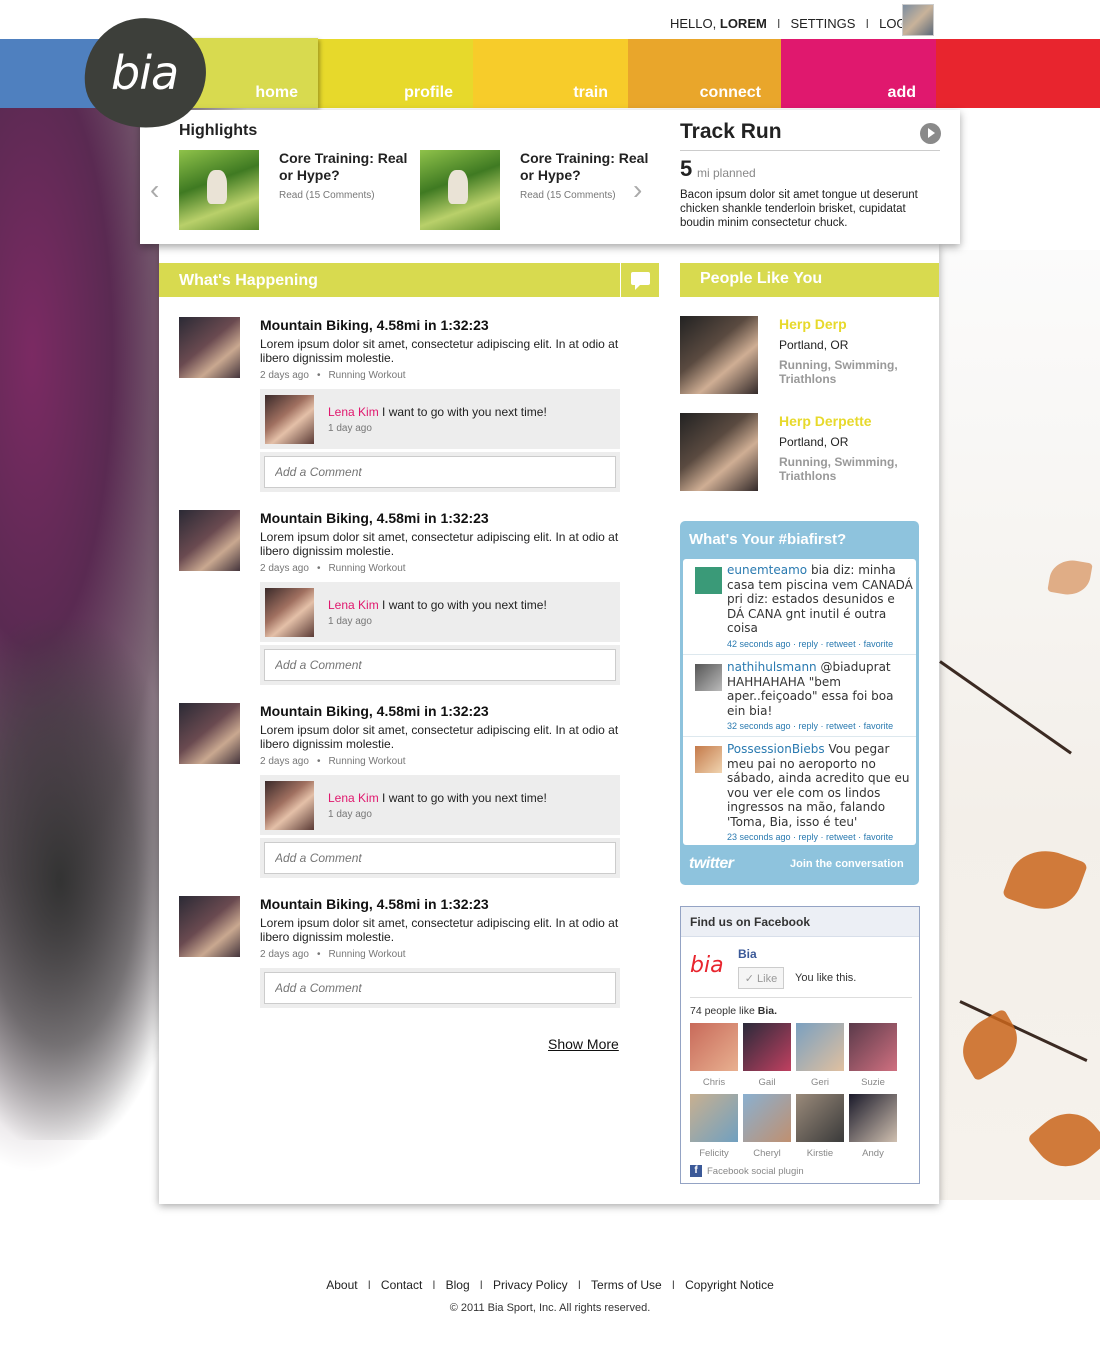  I want to click on footer-link-about: About, so click(341, 1285).